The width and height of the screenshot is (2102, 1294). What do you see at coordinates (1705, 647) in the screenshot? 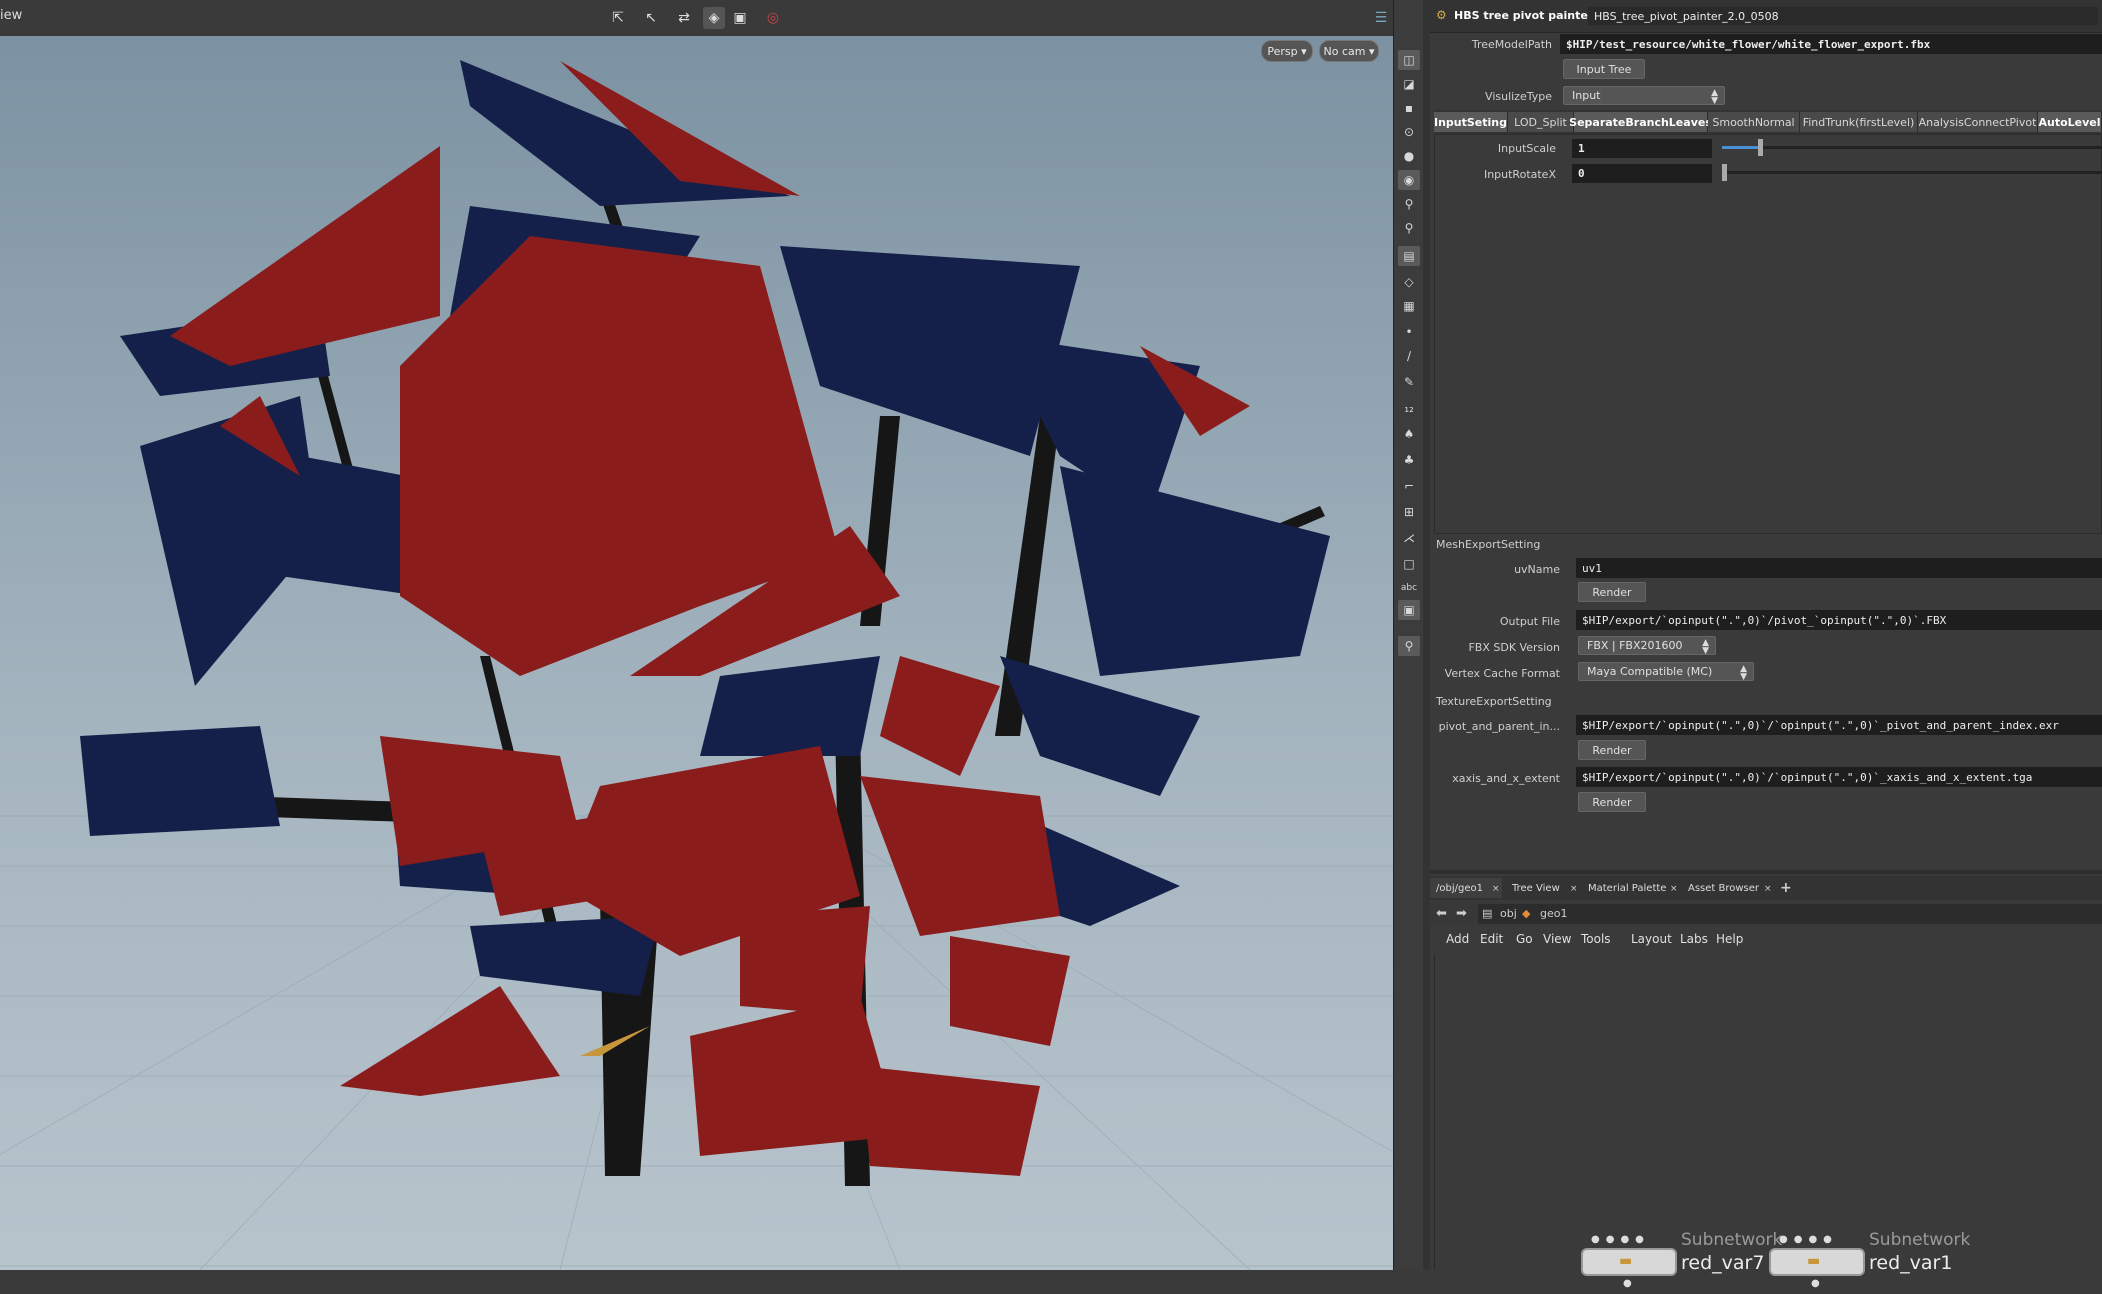
I see `dropdown-arrow-icon: ▲ ▼` at bounding box center [1705, 647].